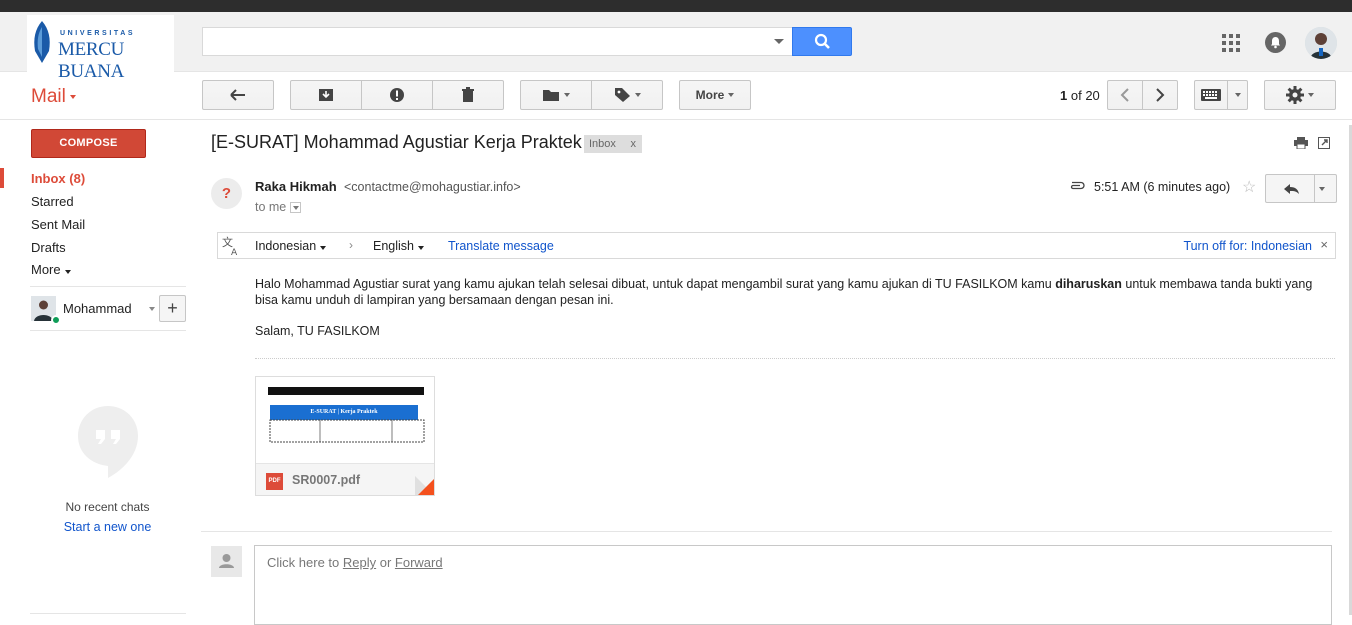  What do you see at coordinates (58, 178) in the screenshot?
I see `nav-item-inbox: Inbox (8)` at bounding box center [58, 178].